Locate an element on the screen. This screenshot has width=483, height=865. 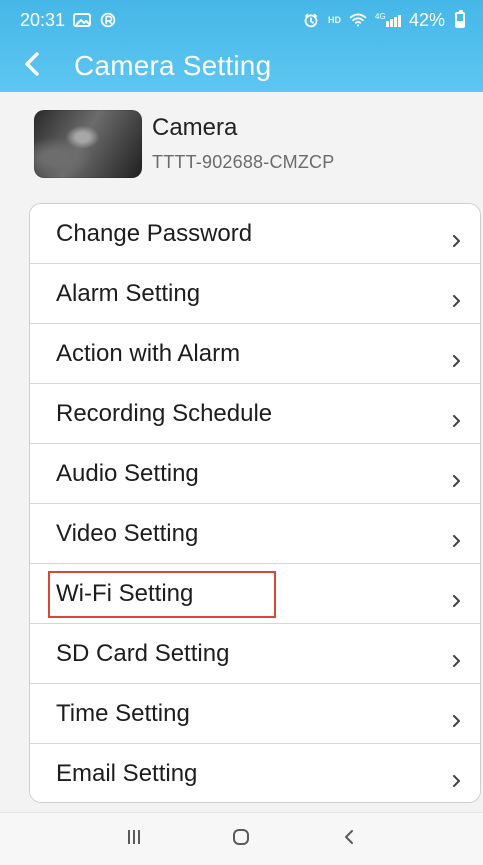
status-left: 20:31 is located at coordinates (68, 20).